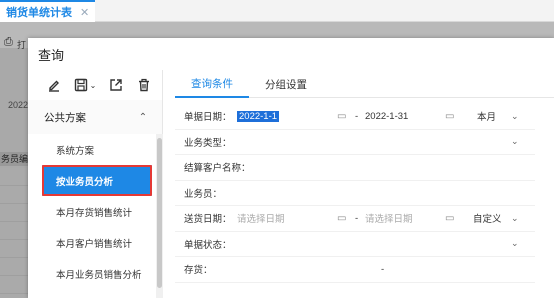 The image size is (554, 298). Describe the element at coordinates (39, 13) in the screenshot. I see `tab-sales-statistics-label: 销货单统计表` at that location.